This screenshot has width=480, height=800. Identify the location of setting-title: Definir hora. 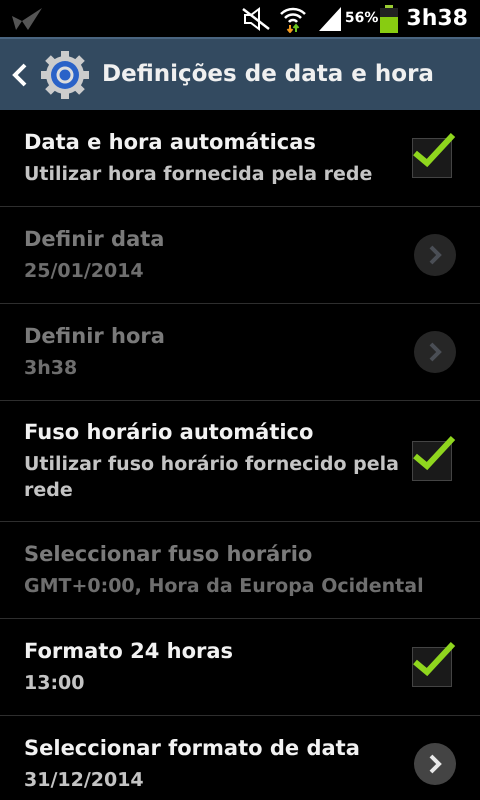
(95, 336).